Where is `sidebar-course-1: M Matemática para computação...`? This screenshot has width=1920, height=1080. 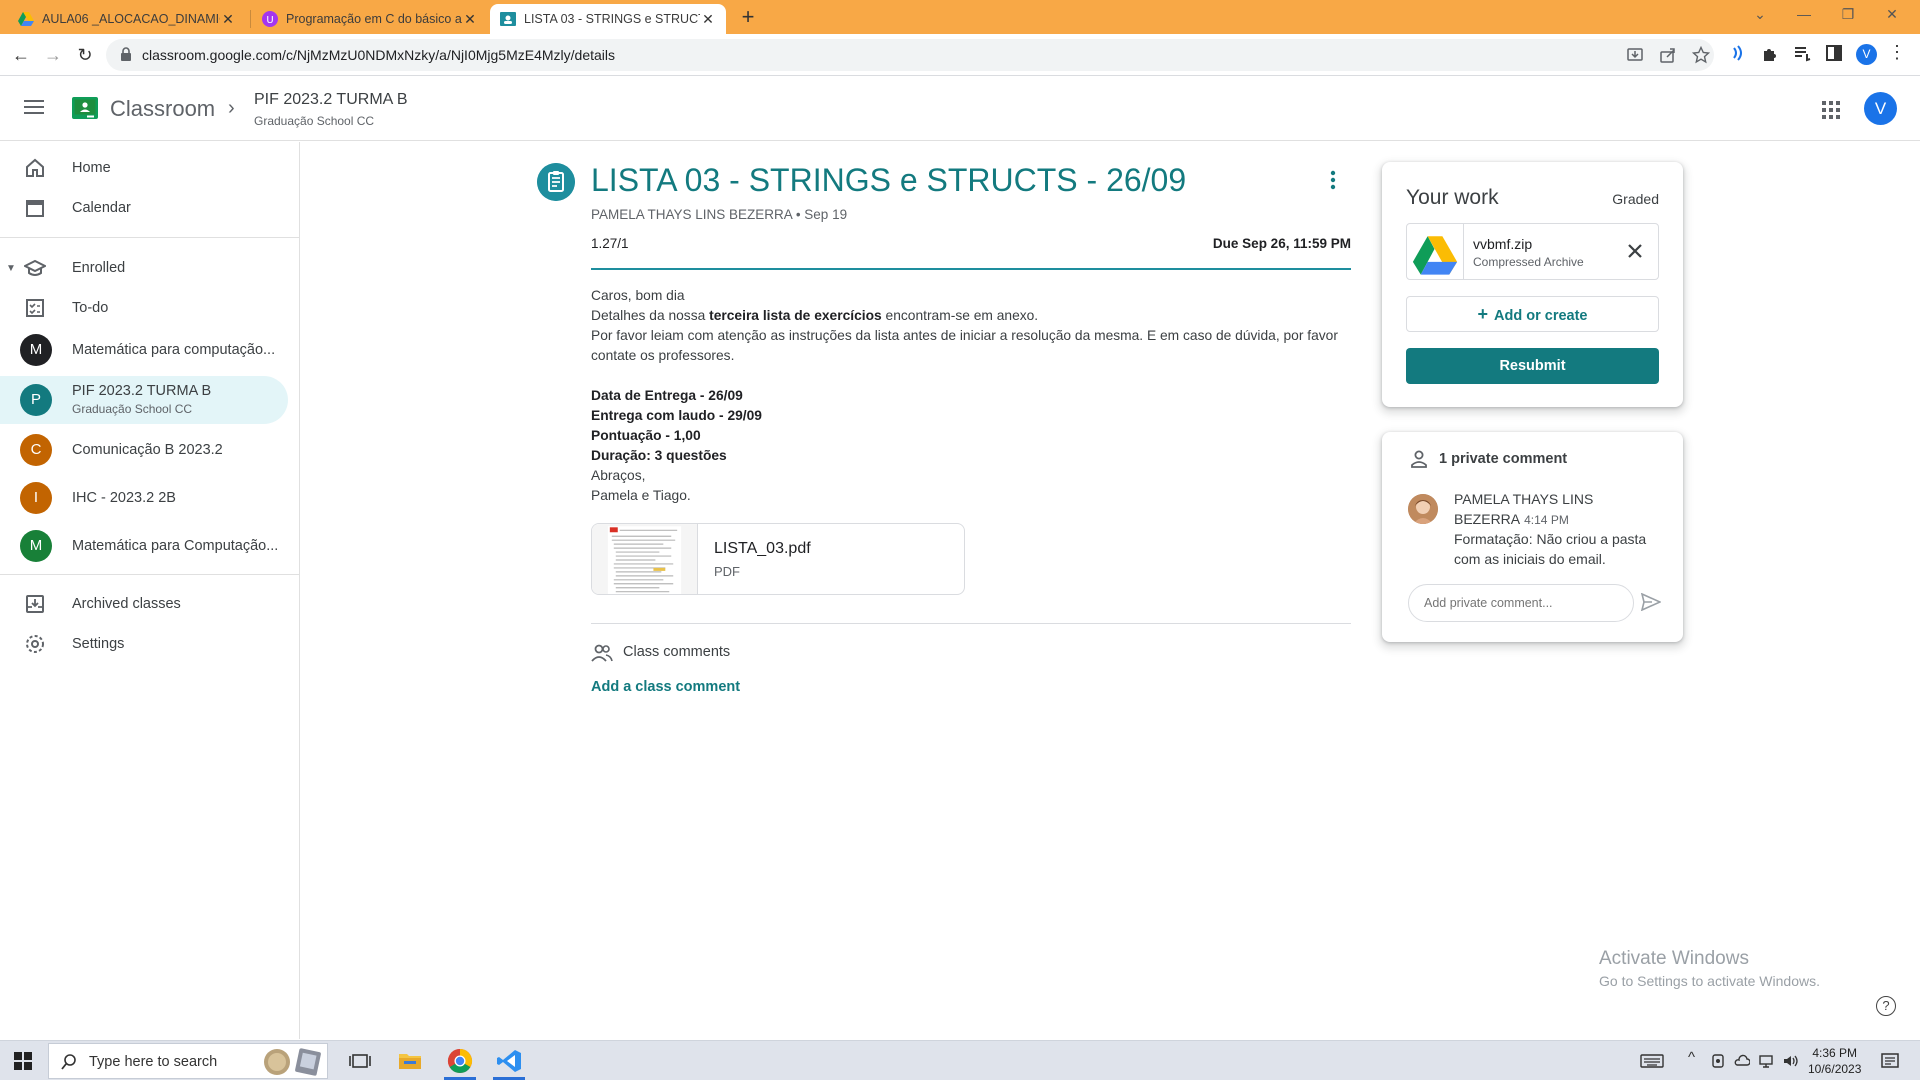 sidebar-course-1: M Matemática para computação... is located at coordinates (144, 350).